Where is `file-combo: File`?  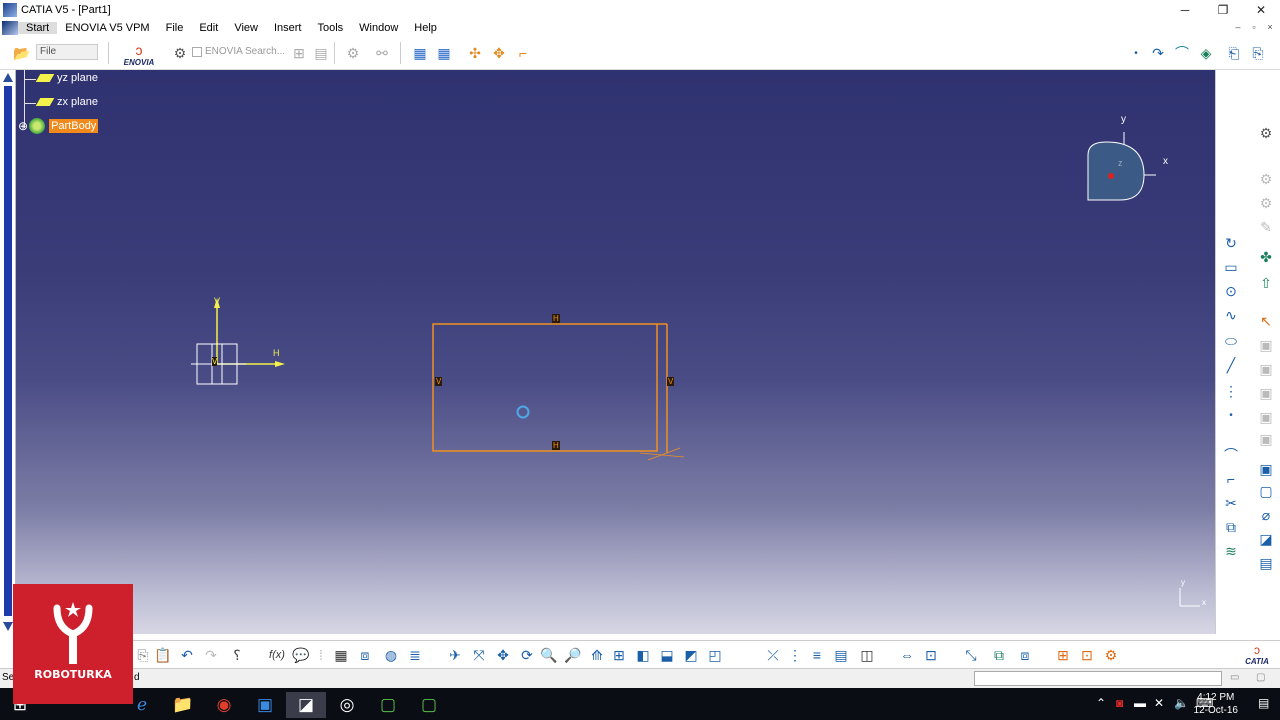
file-combo: File is located at coordinates (67, 52).